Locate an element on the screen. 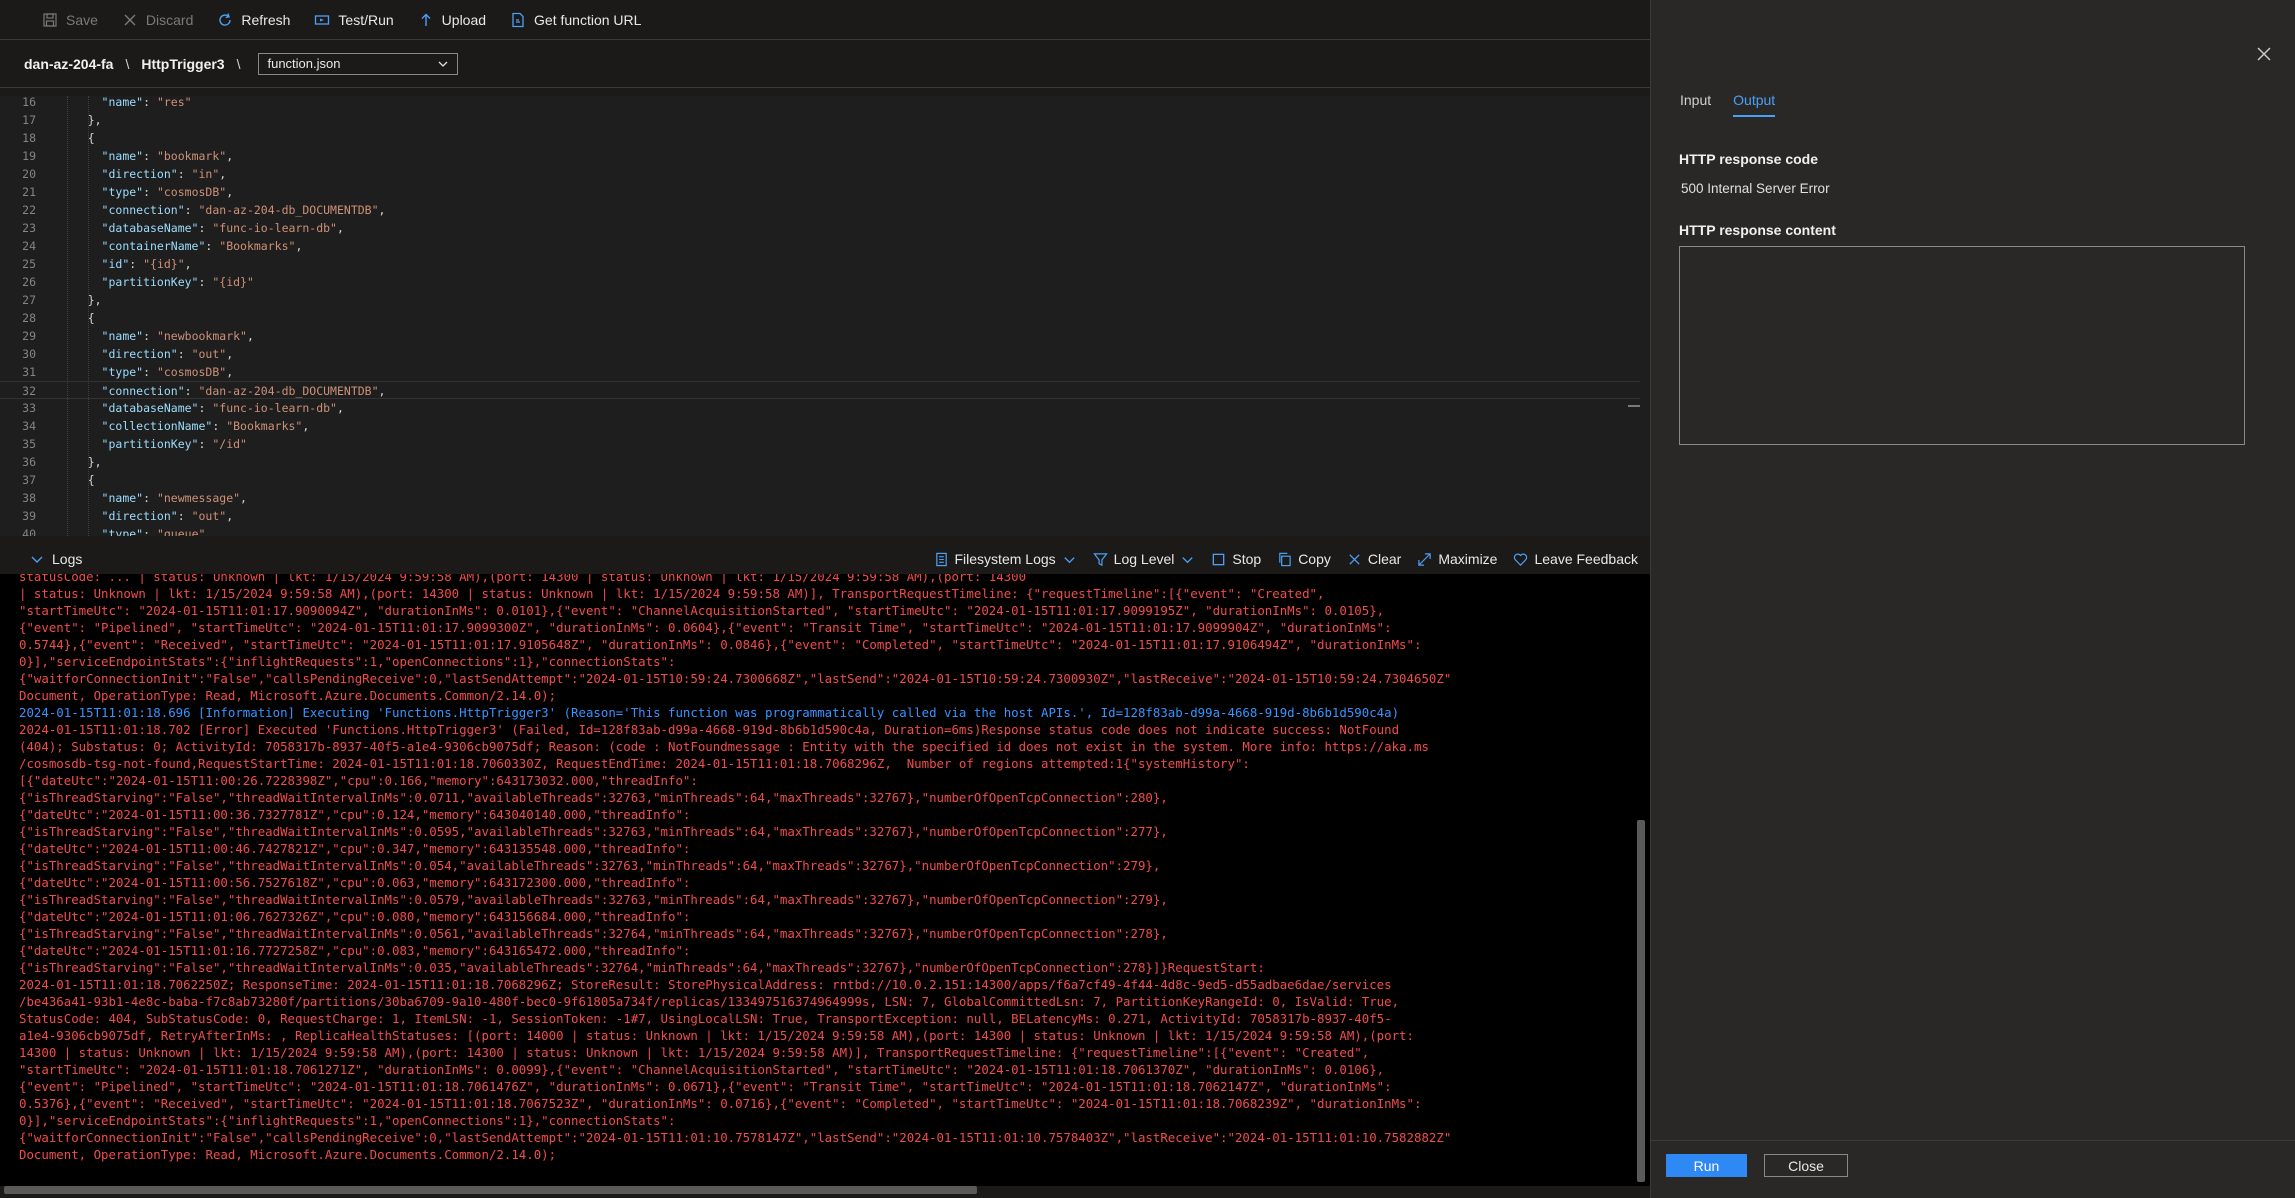 The width and height of the screenshot is (2295, 1198). file-select-value: function.json is located at coordinates (304, 63).